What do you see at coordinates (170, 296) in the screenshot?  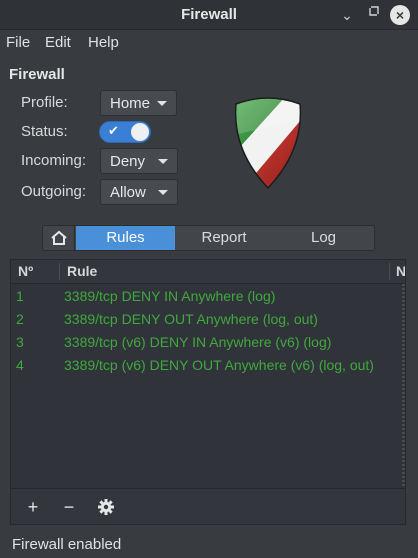 I see `rule-text: 3389/tcp DENY IN Anywhere (log)` at bounding box center [170, 296].